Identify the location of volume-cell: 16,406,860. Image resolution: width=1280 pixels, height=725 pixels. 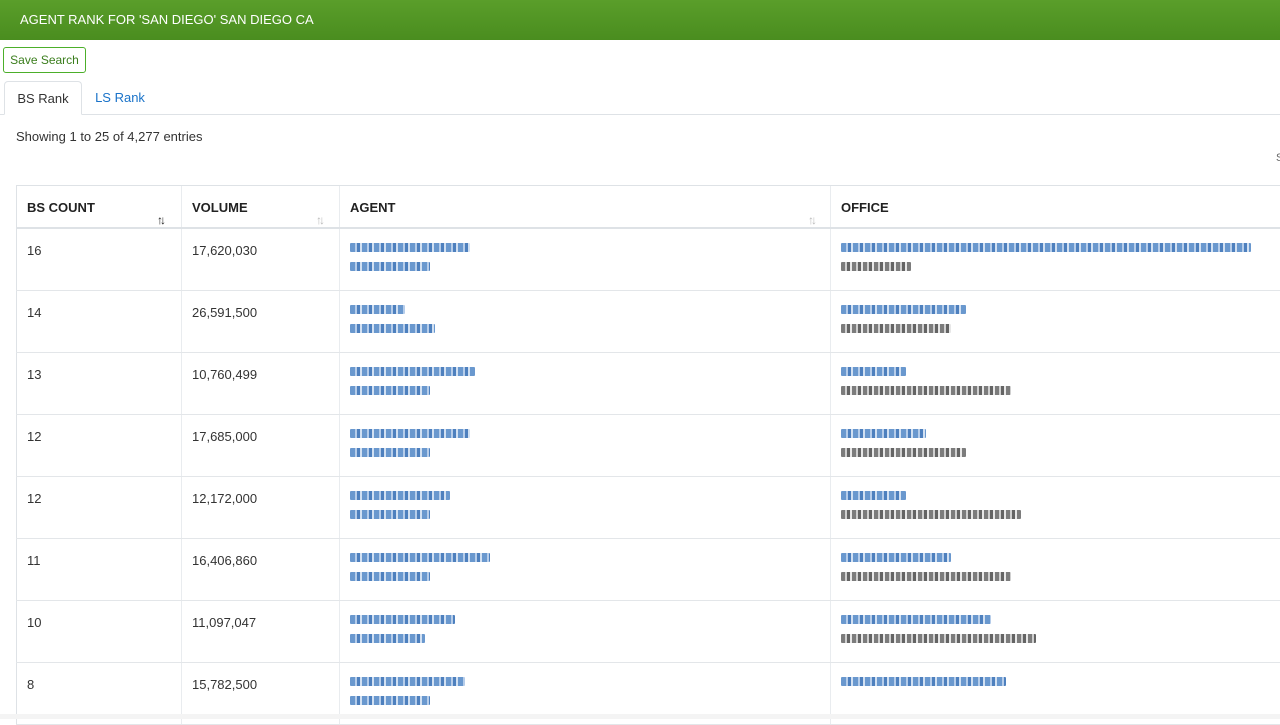
(260, 569).